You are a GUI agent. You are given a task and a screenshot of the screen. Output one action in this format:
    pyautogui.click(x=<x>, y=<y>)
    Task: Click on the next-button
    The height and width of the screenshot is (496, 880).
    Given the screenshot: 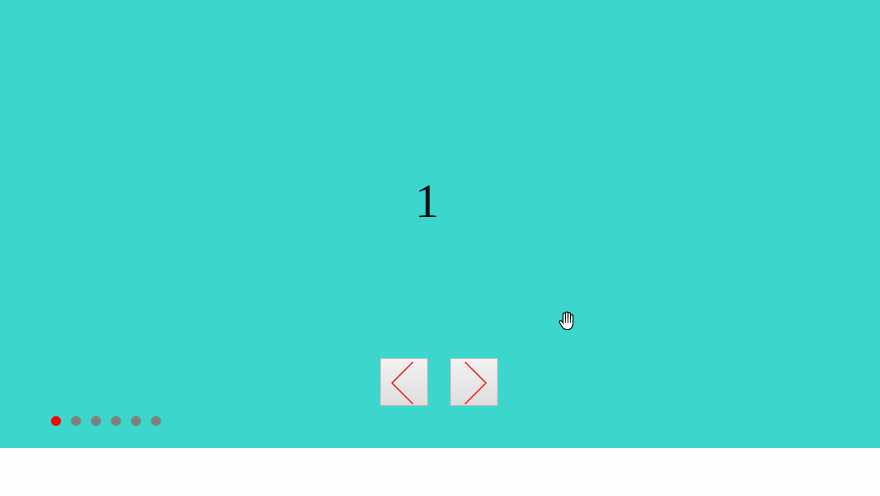 What is the action you would take?
    pyautogui.click(x=474, y=382)
    